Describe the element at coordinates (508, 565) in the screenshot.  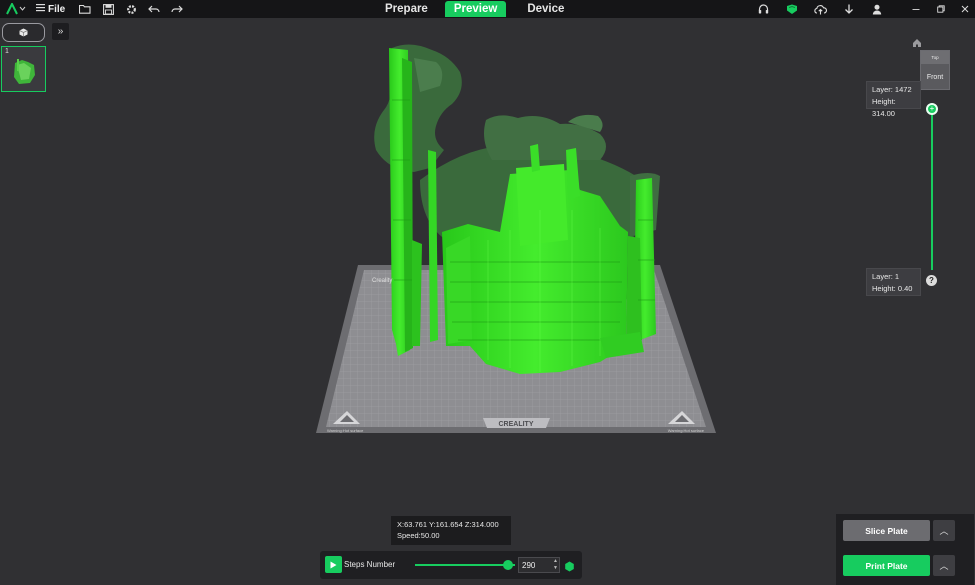
I see `steps-slider-handle` at that location.